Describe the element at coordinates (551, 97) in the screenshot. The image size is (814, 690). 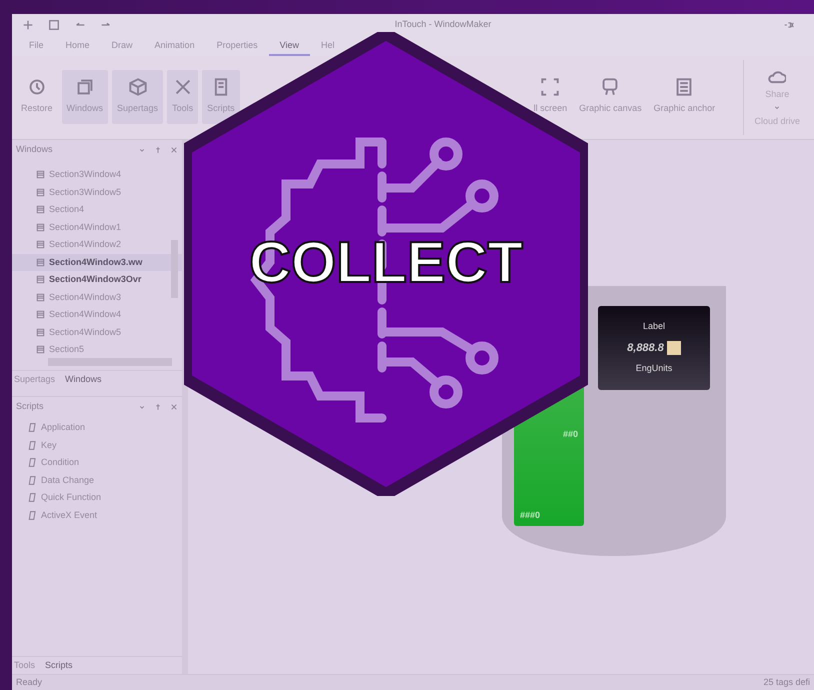
I see `ribbon-button: ll screen` at that location.